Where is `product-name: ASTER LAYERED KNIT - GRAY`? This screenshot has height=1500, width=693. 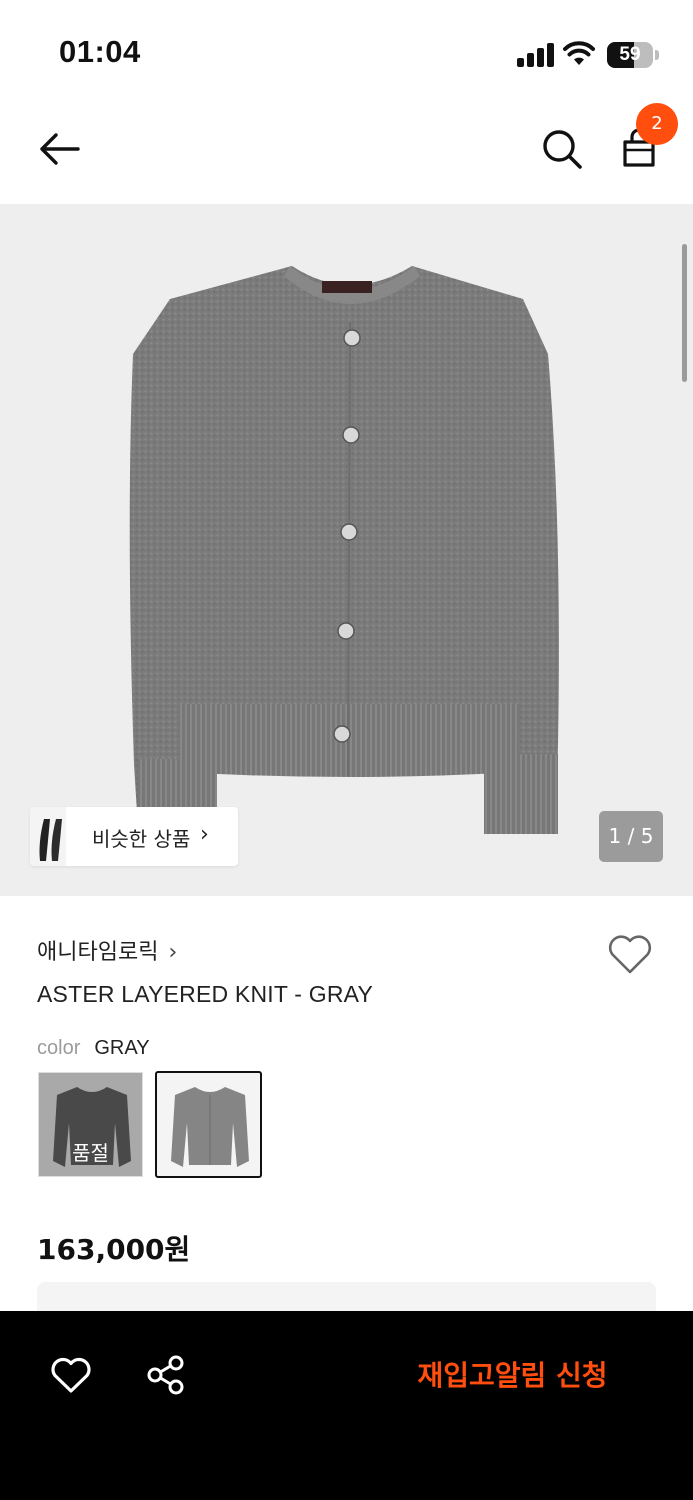
product-name: ASTER LAYERED KNIT - GRAY is located at coordinates (205, 994).